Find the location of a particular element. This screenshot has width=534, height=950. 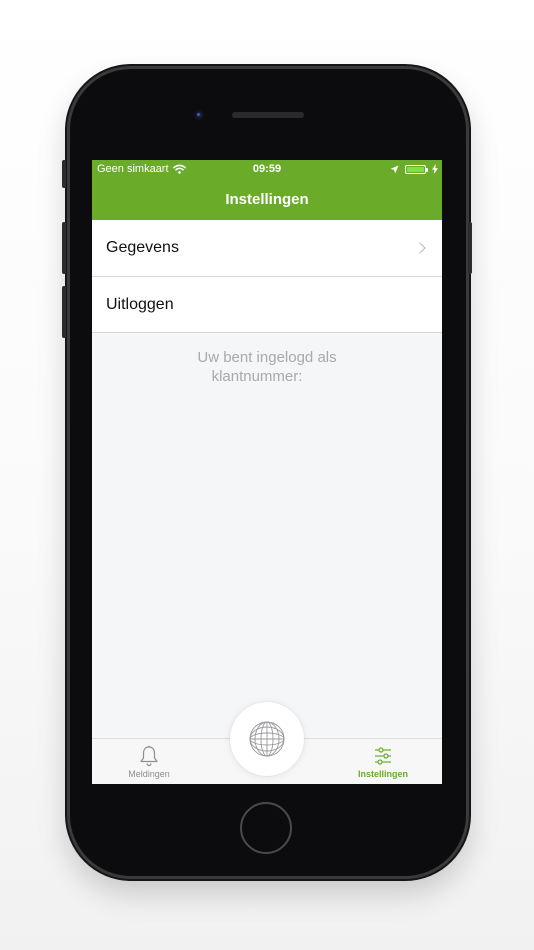

menu-item-label: Gegevens is located at coordinates (142, 247).